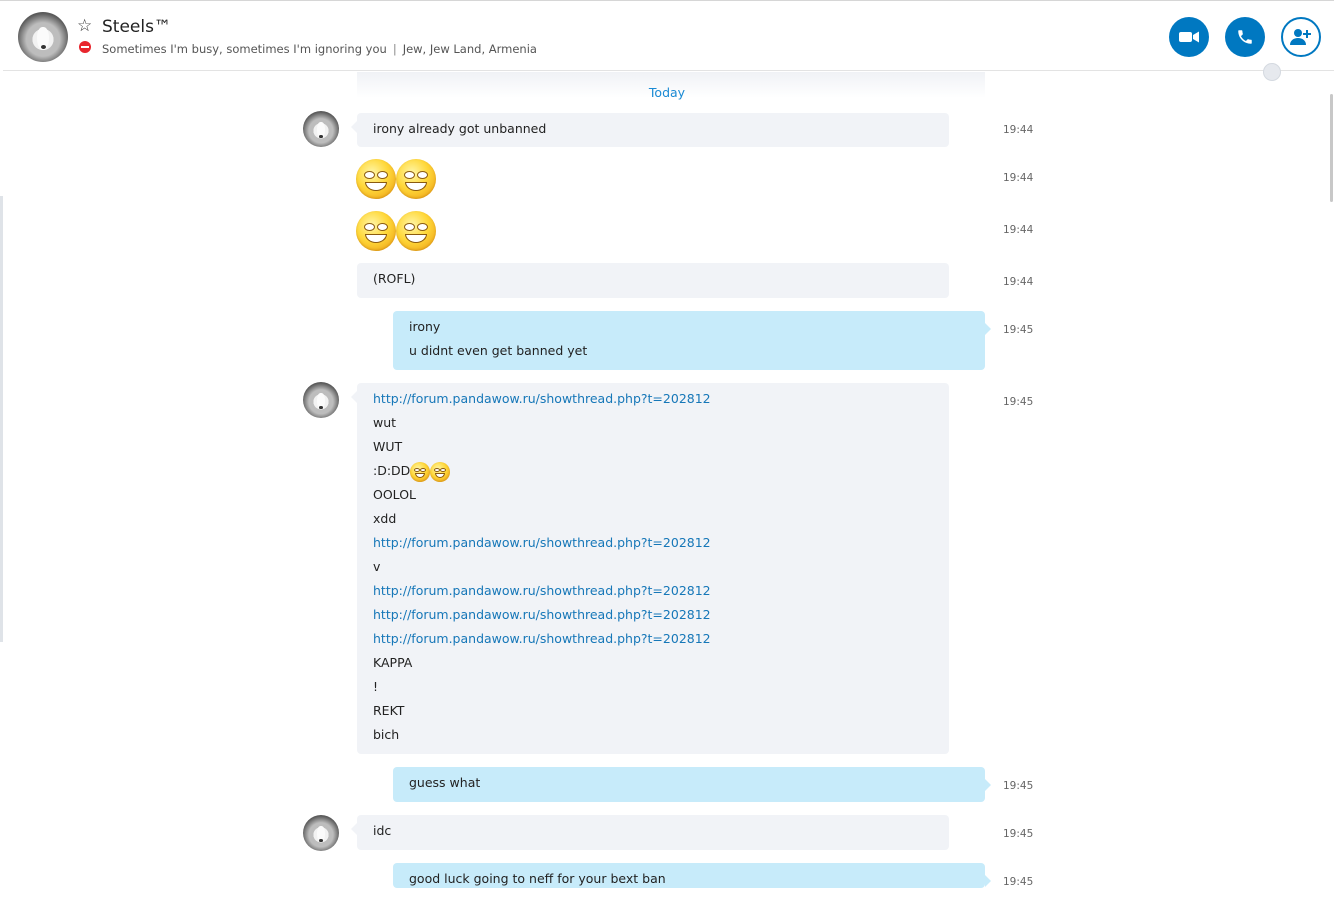 Image resolution: width=1334 pixels, height=917 pixels. What do you see at coordinates (385, 422) in the screenshot?
I see `message-text: wut` at bounding box center [385, 422].